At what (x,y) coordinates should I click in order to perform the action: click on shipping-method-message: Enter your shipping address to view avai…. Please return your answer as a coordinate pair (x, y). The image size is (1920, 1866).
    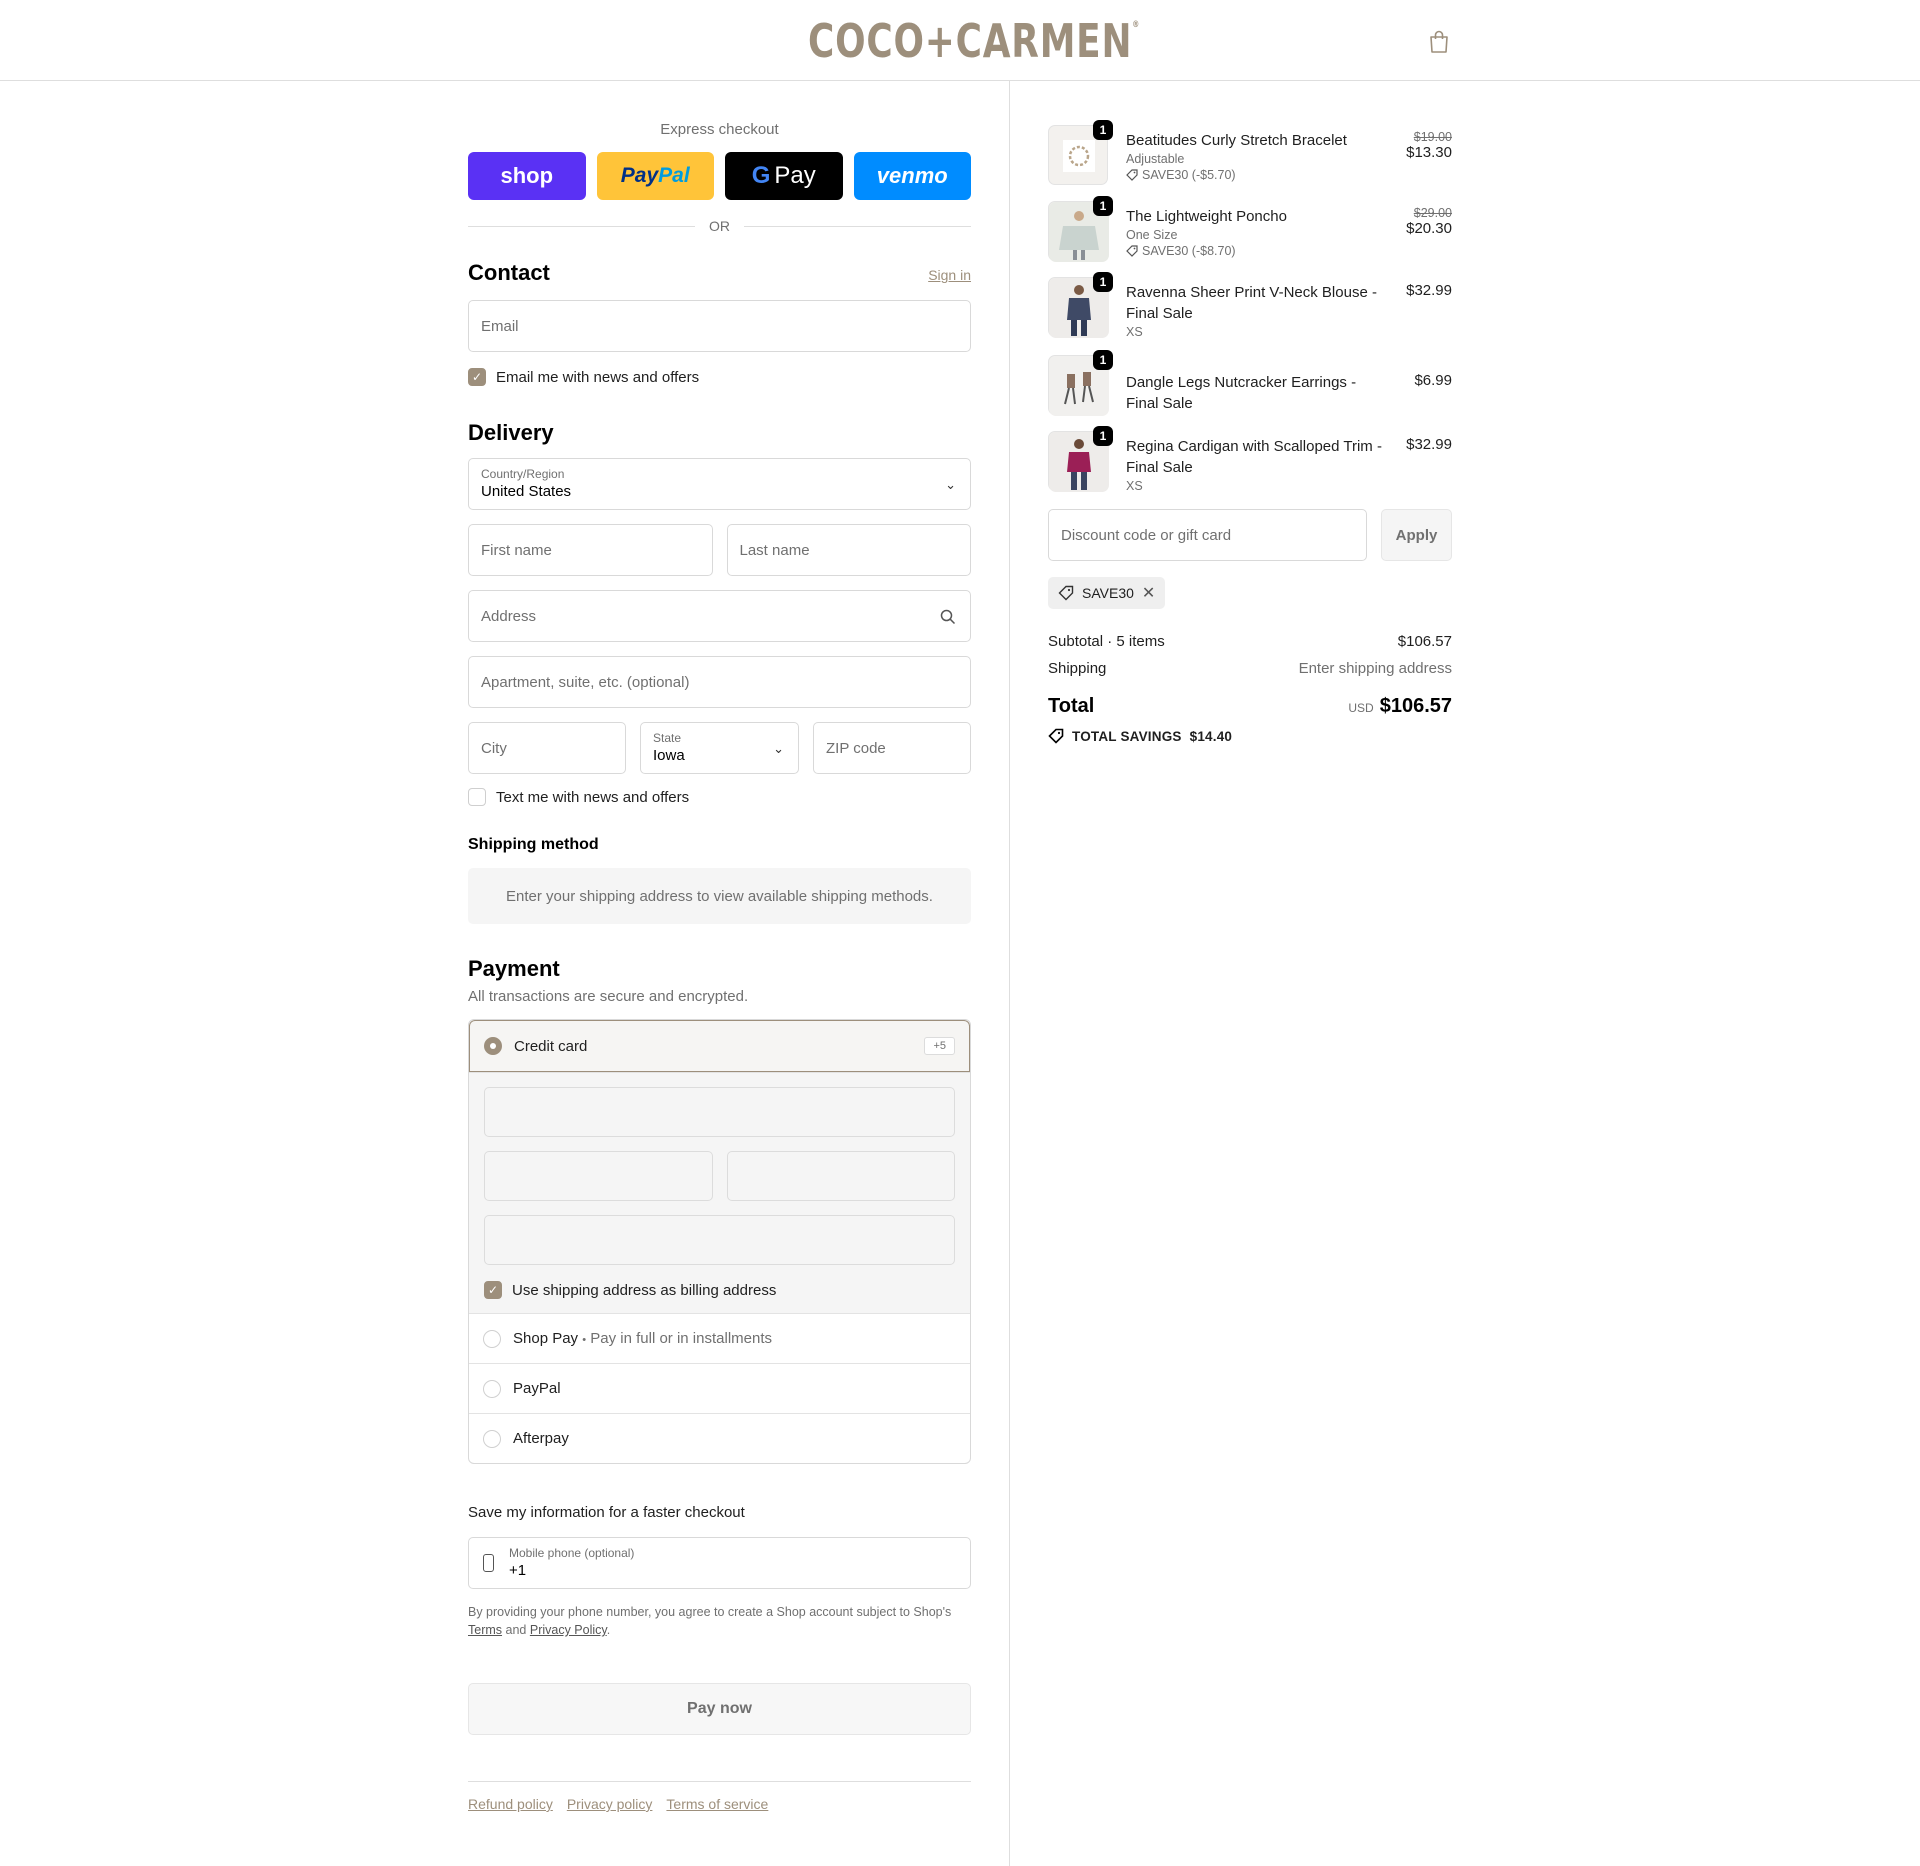
    Looking at the image, I should click on (719, 896).